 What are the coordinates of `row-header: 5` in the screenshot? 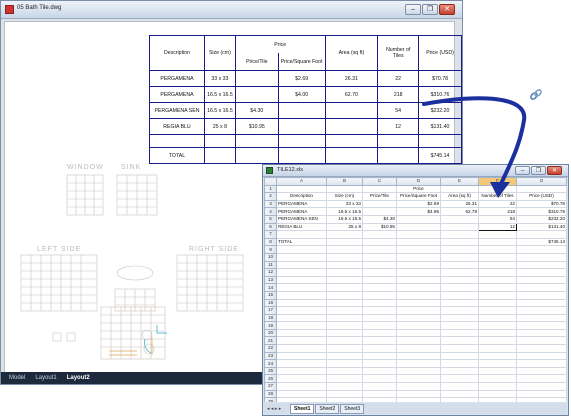 It's located at (270, 219).